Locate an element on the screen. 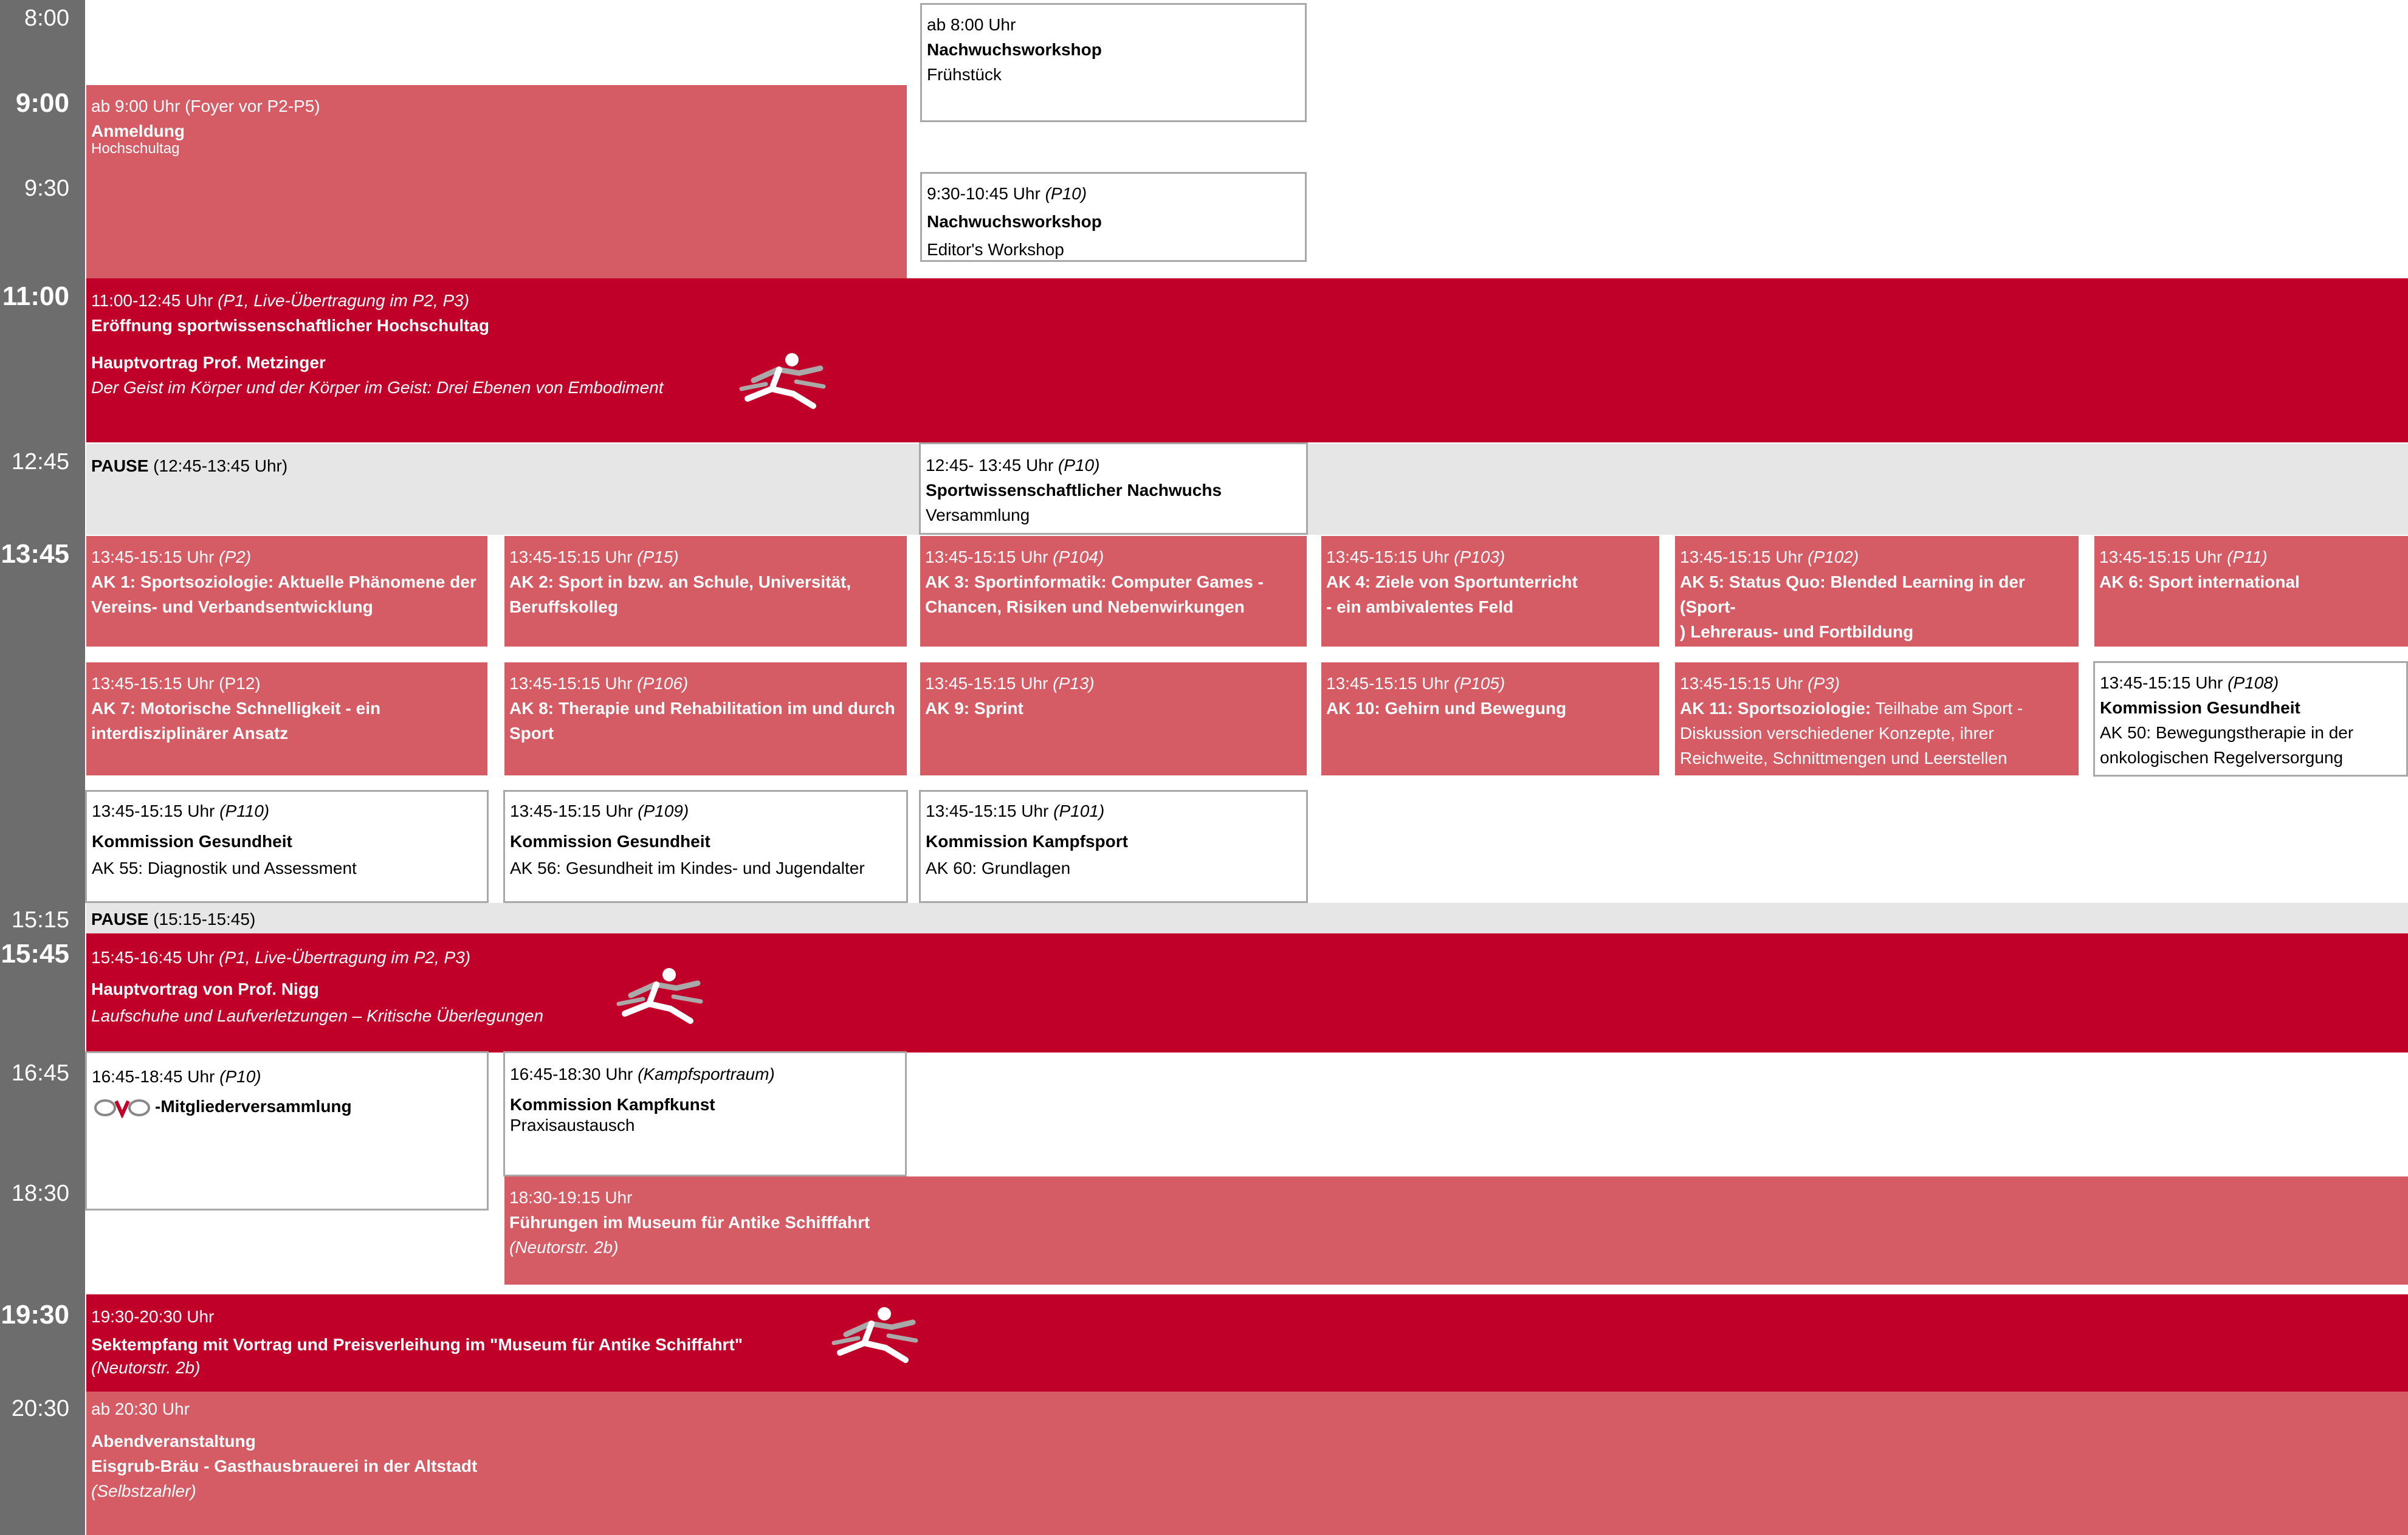 This screenshot has height=1535, width=2408. time-label: 16:45 is located at coordinates (40, 1073).